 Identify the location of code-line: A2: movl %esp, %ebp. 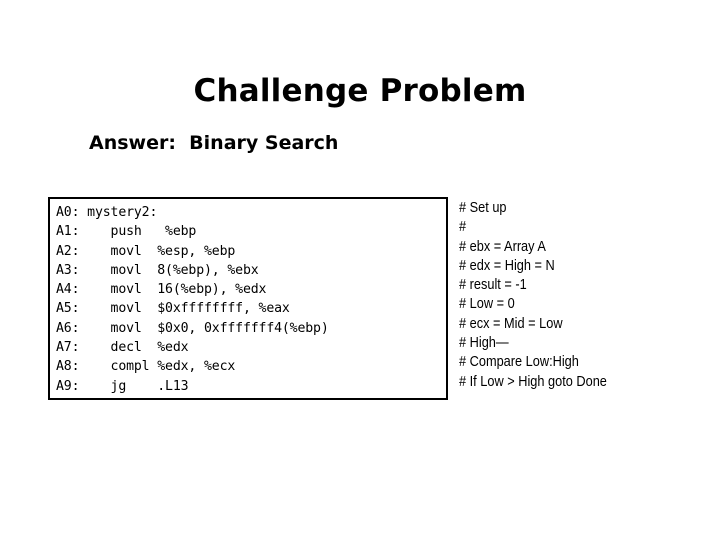
(146, 251).